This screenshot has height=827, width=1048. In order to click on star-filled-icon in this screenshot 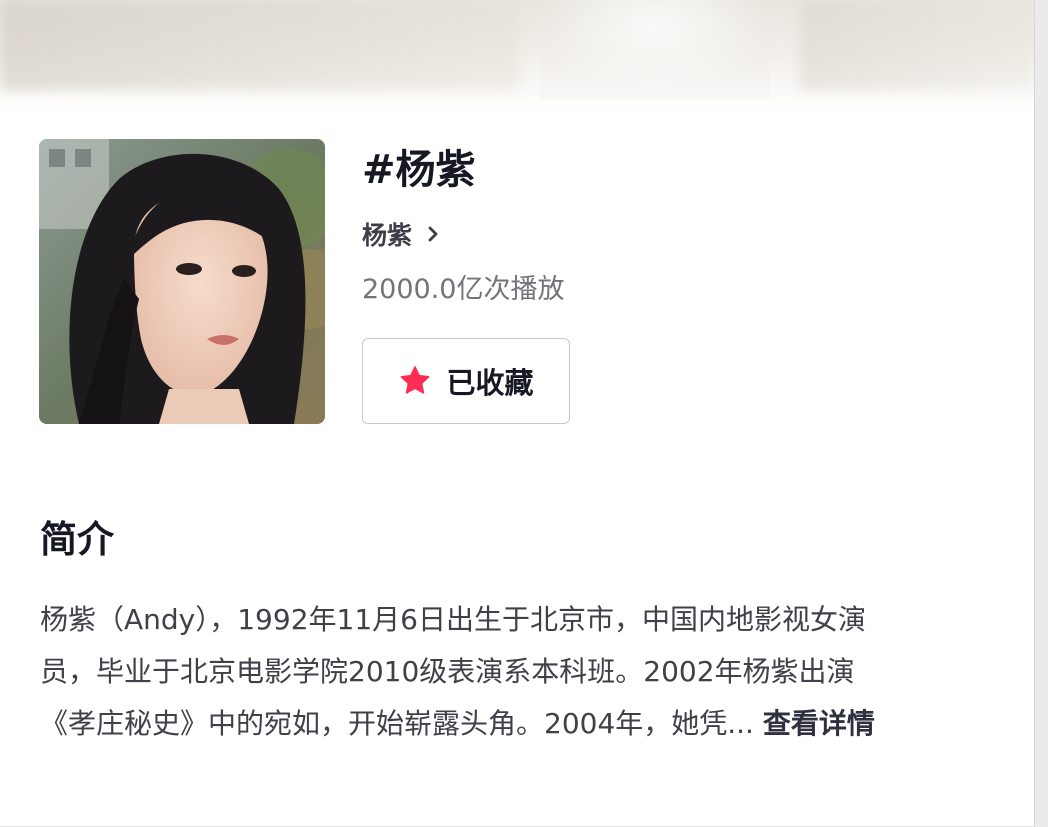, I will do `click(415, 380)`.